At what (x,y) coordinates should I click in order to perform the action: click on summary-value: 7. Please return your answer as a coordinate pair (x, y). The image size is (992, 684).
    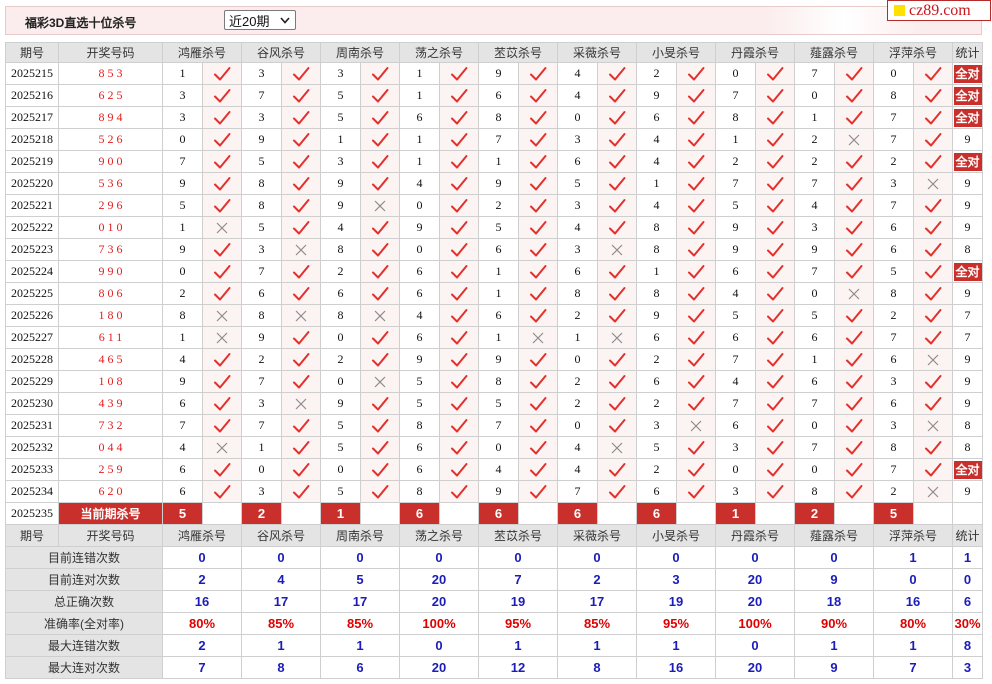
    Looking at the image, I should click on (202, 668).